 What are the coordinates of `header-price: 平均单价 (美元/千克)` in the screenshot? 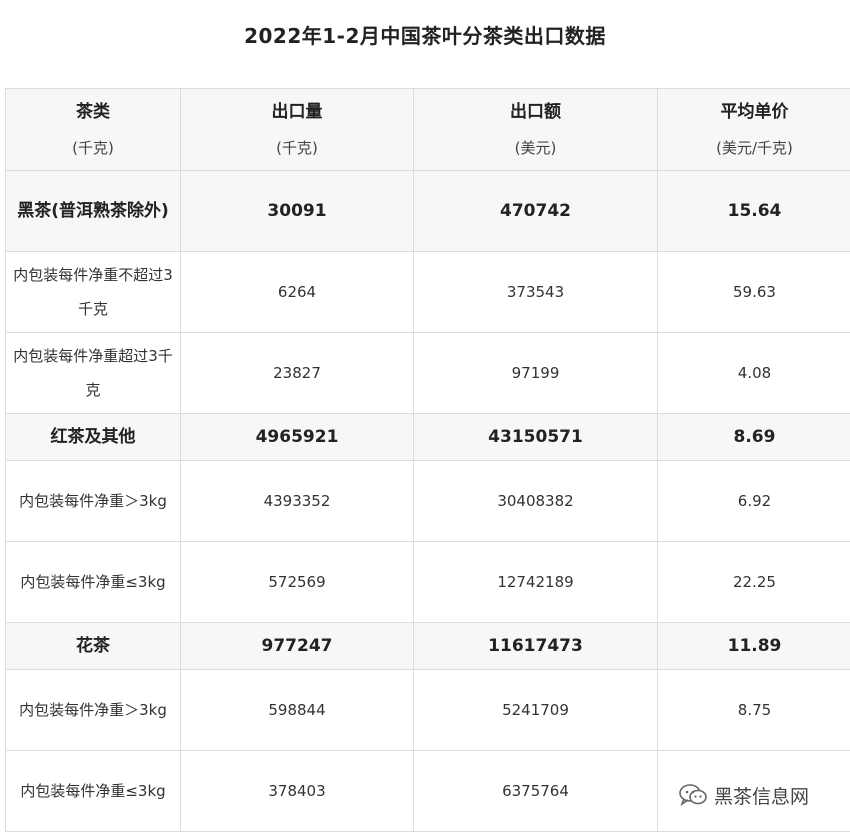 It's located at (753, 129).